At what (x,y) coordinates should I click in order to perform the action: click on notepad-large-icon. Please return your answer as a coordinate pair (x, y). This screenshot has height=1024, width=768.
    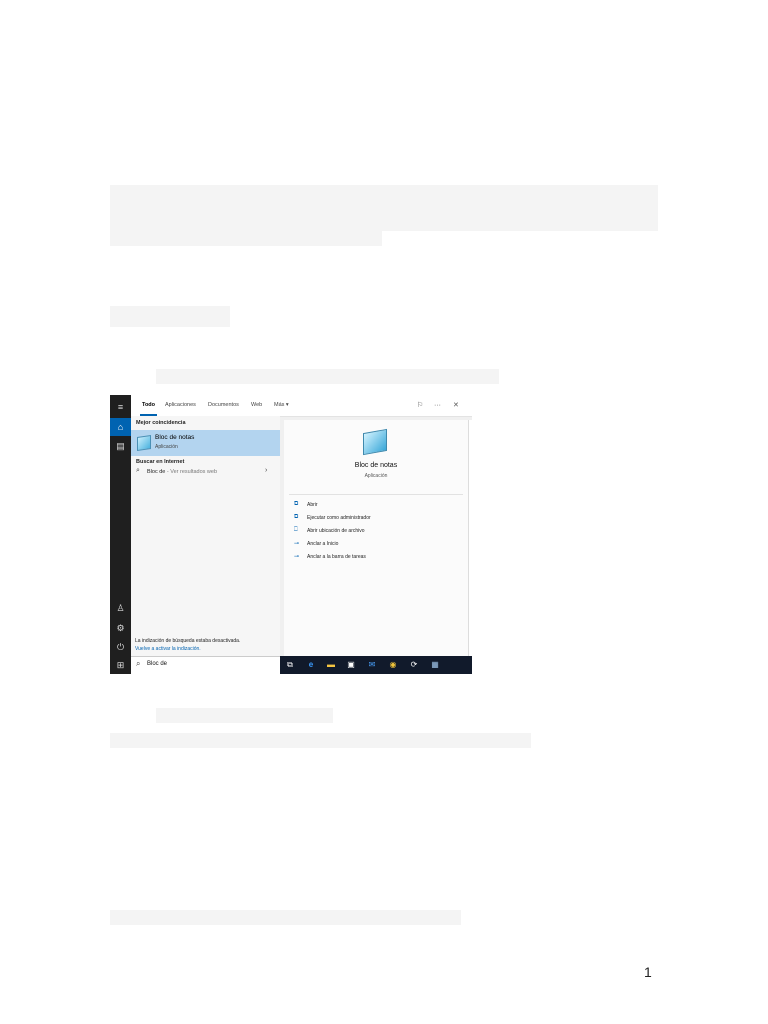
    Looking at the image, I should click on (375, 442).